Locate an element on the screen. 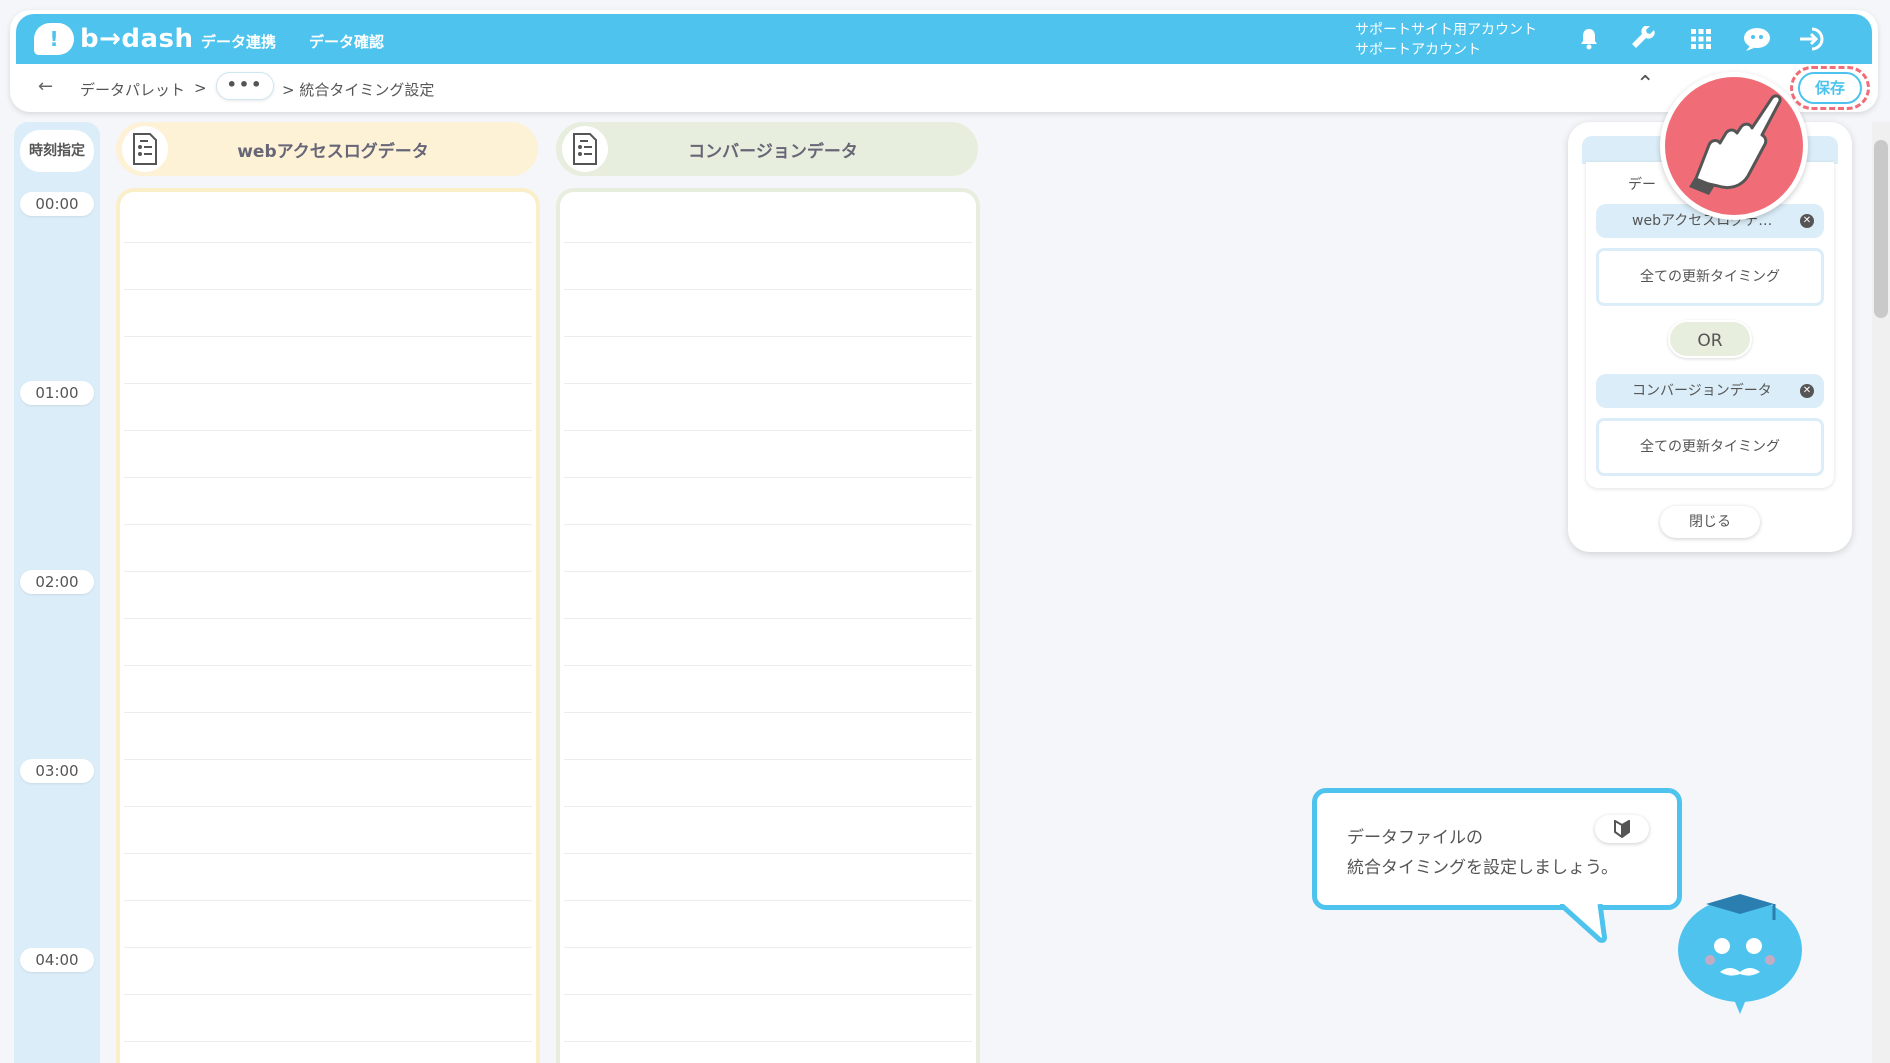  tag-label: コンバージョンデータ is located at coordinates (1702, 391).